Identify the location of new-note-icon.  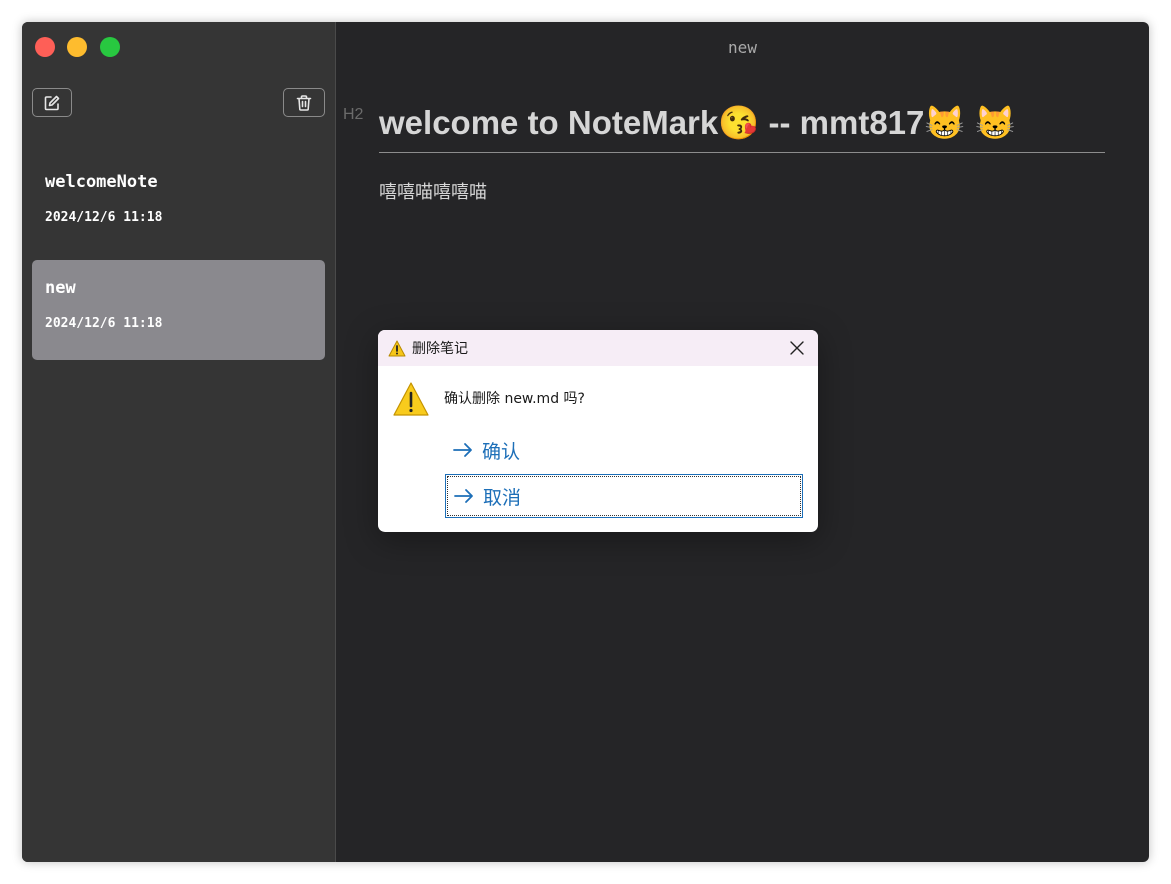
(52, 102).